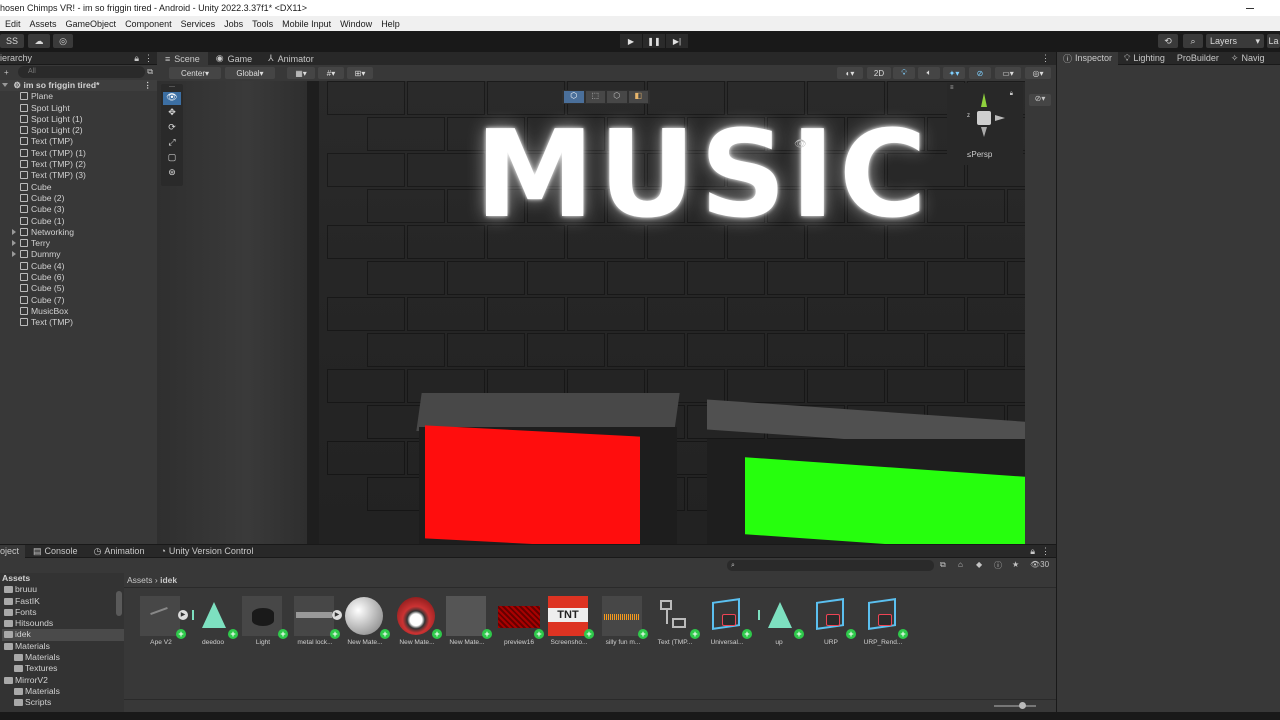 Image resolution: width=1280 pixels, height=720 pixels. What do you see at coordinates (1038, 73) in the screenshot?
I see `gizmos-dropdown-icon: ◎▾` at bounding box center [1038, 73].